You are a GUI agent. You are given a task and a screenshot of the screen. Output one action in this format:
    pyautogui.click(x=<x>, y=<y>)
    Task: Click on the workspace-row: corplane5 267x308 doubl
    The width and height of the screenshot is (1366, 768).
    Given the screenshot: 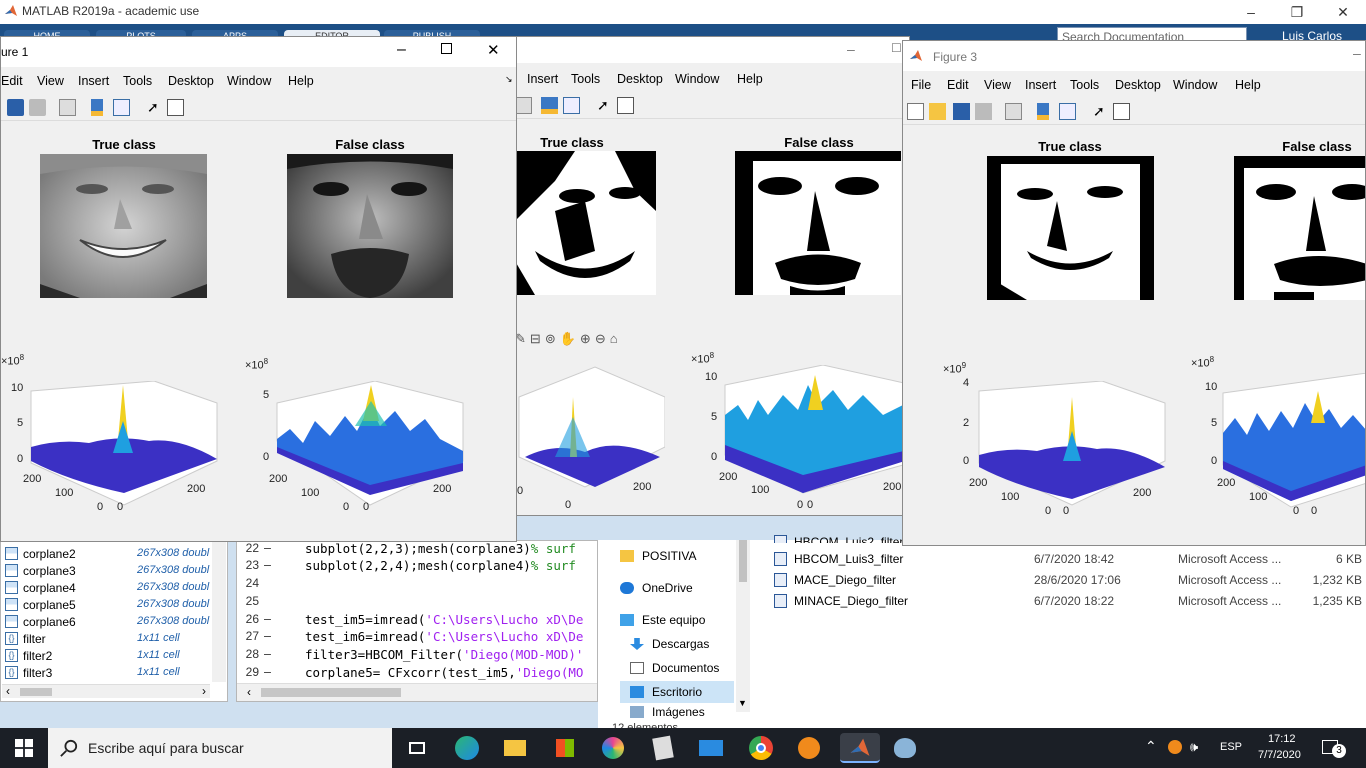 What is the action you would take?
    pyautogui.click(x=107, y=605)
    